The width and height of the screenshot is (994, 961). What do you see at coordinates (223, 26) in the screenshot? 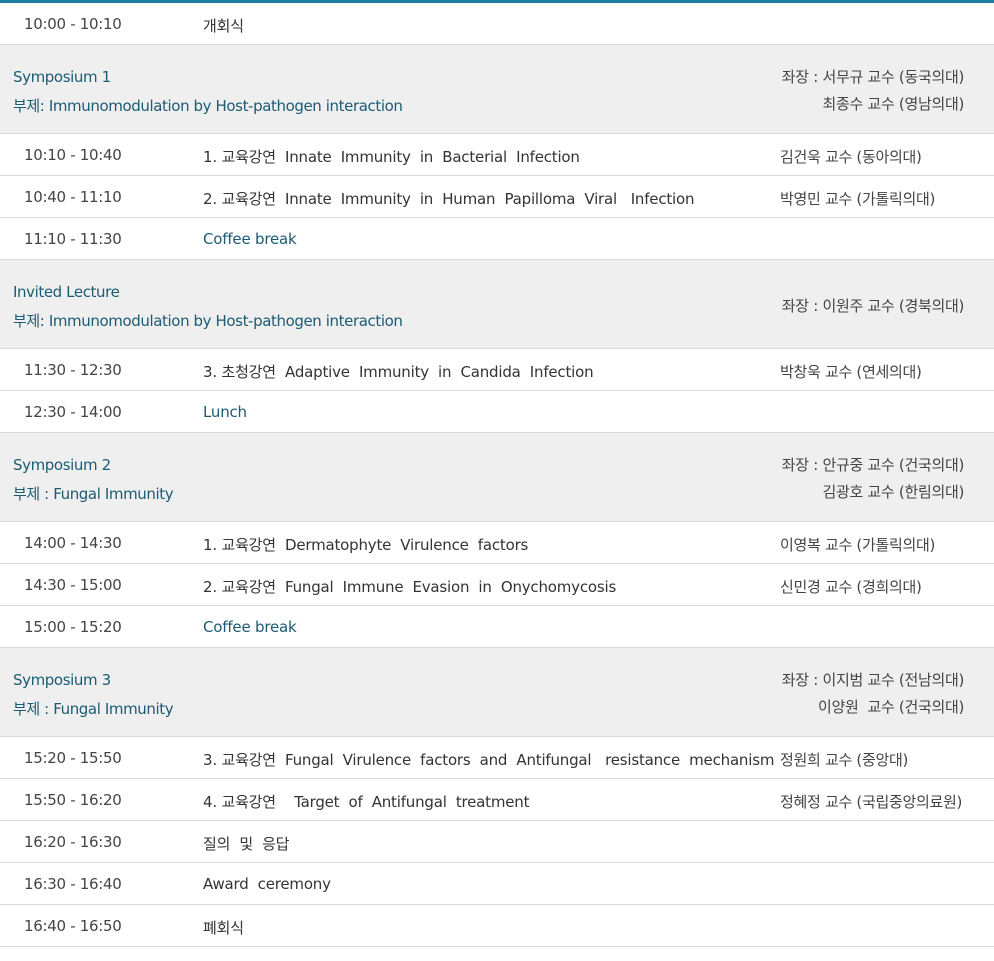
I see `session-title: 개회식` at bounding box center [223, 26].